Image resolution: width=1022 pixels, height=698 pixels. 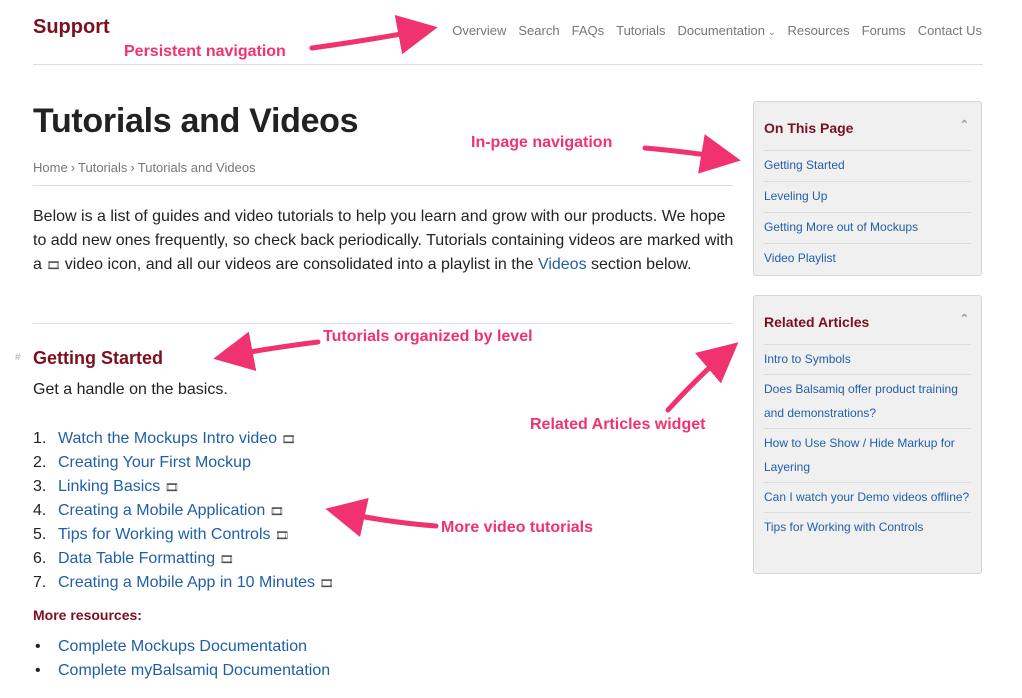 I want to click on annotation-persistent-nav: Persistent navigation, so click(x=205, y=51).